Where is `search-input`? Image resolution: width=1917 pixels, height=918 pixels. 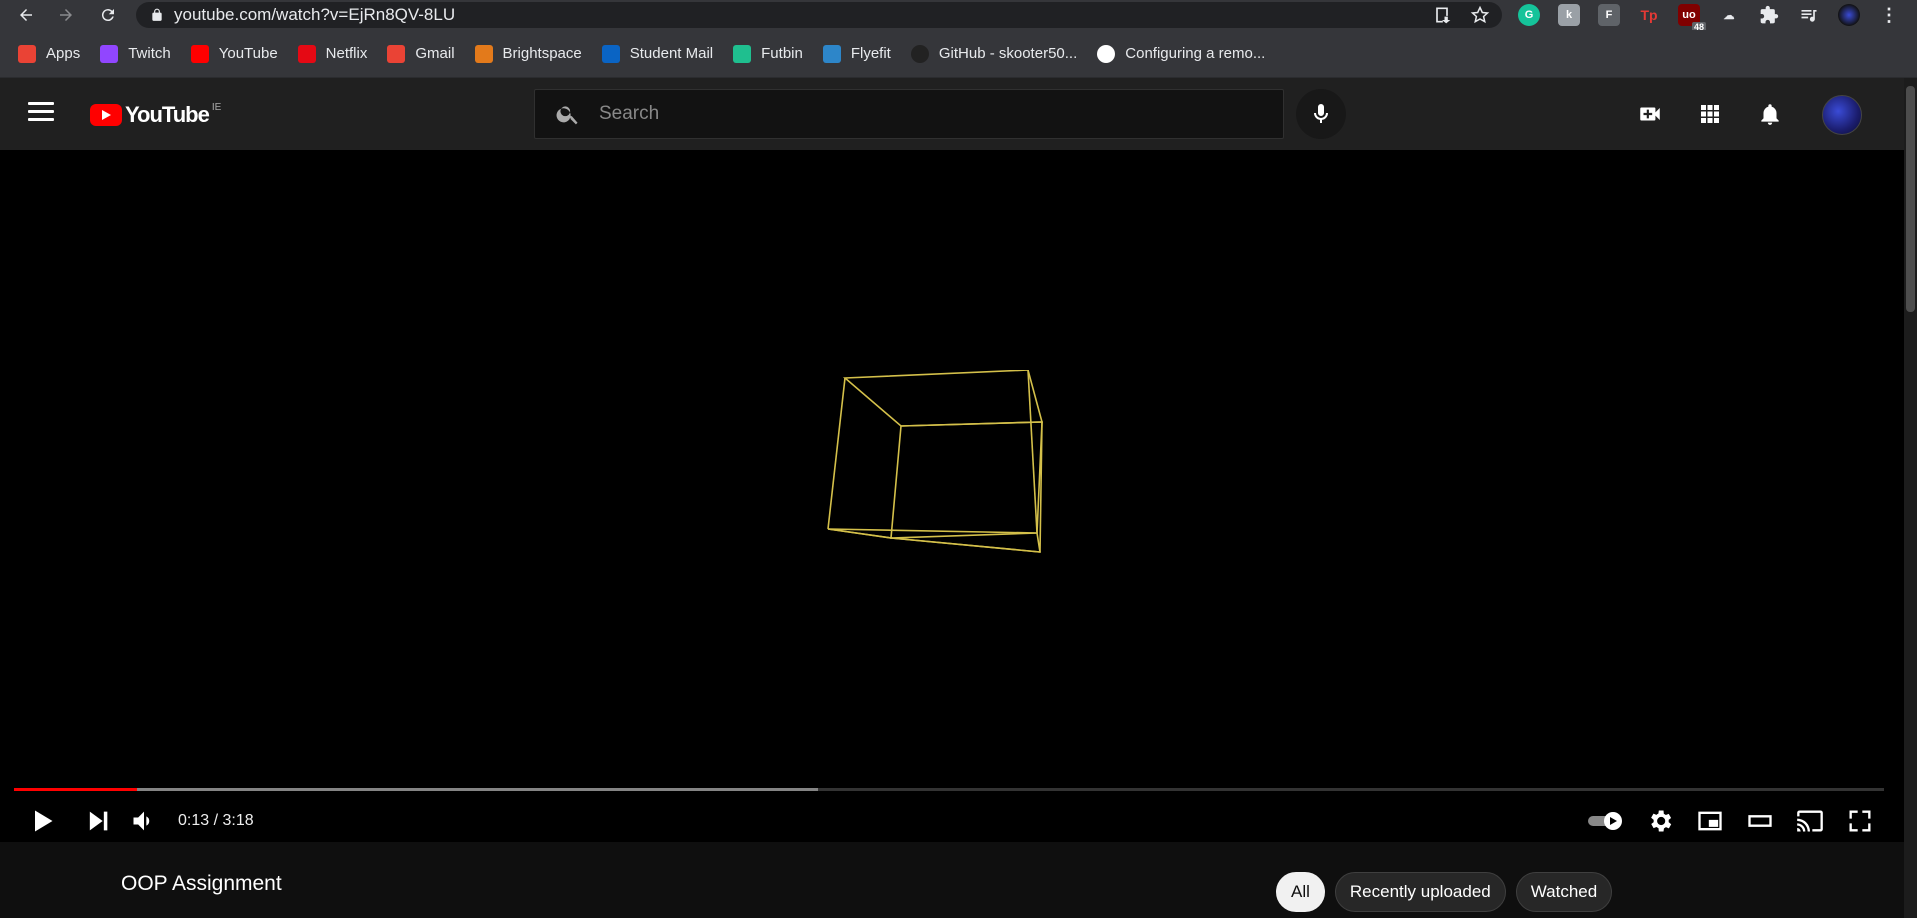
search-input is located at coordinates (899, 114).